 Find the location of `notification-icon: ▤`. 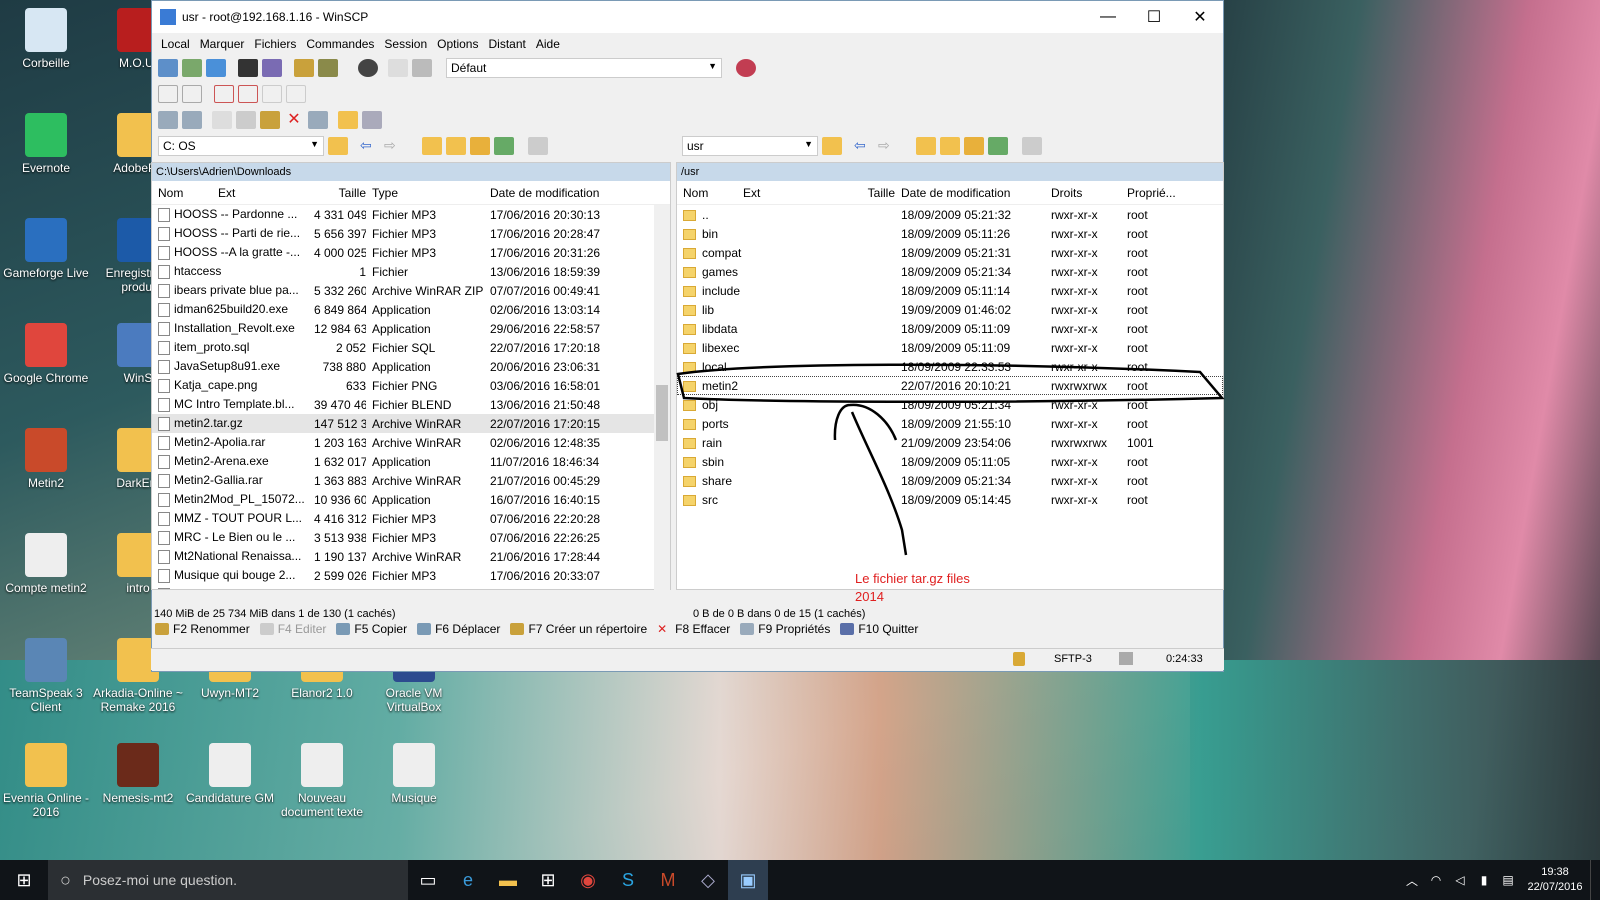

notification-icon: ▤ is located at coordinates (1508, 880).